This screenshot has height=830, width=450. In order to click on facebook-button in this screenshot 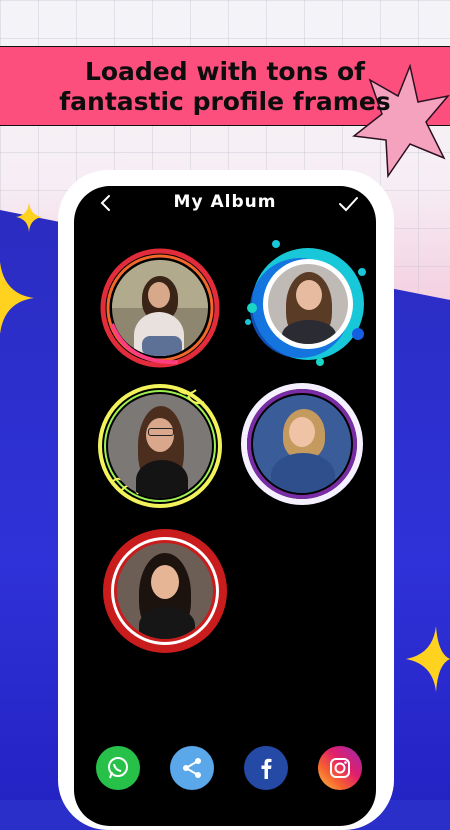, I will do `click(266, 768)`.